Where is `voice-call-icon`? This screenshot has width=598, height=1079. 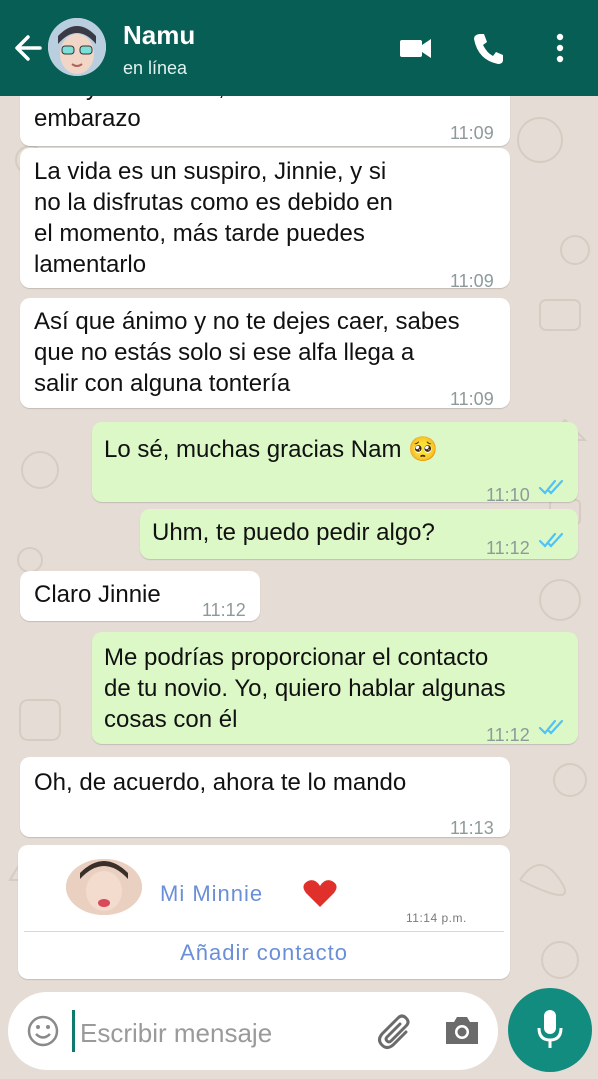 voice-call-icon is located at coordinates (488, 48).